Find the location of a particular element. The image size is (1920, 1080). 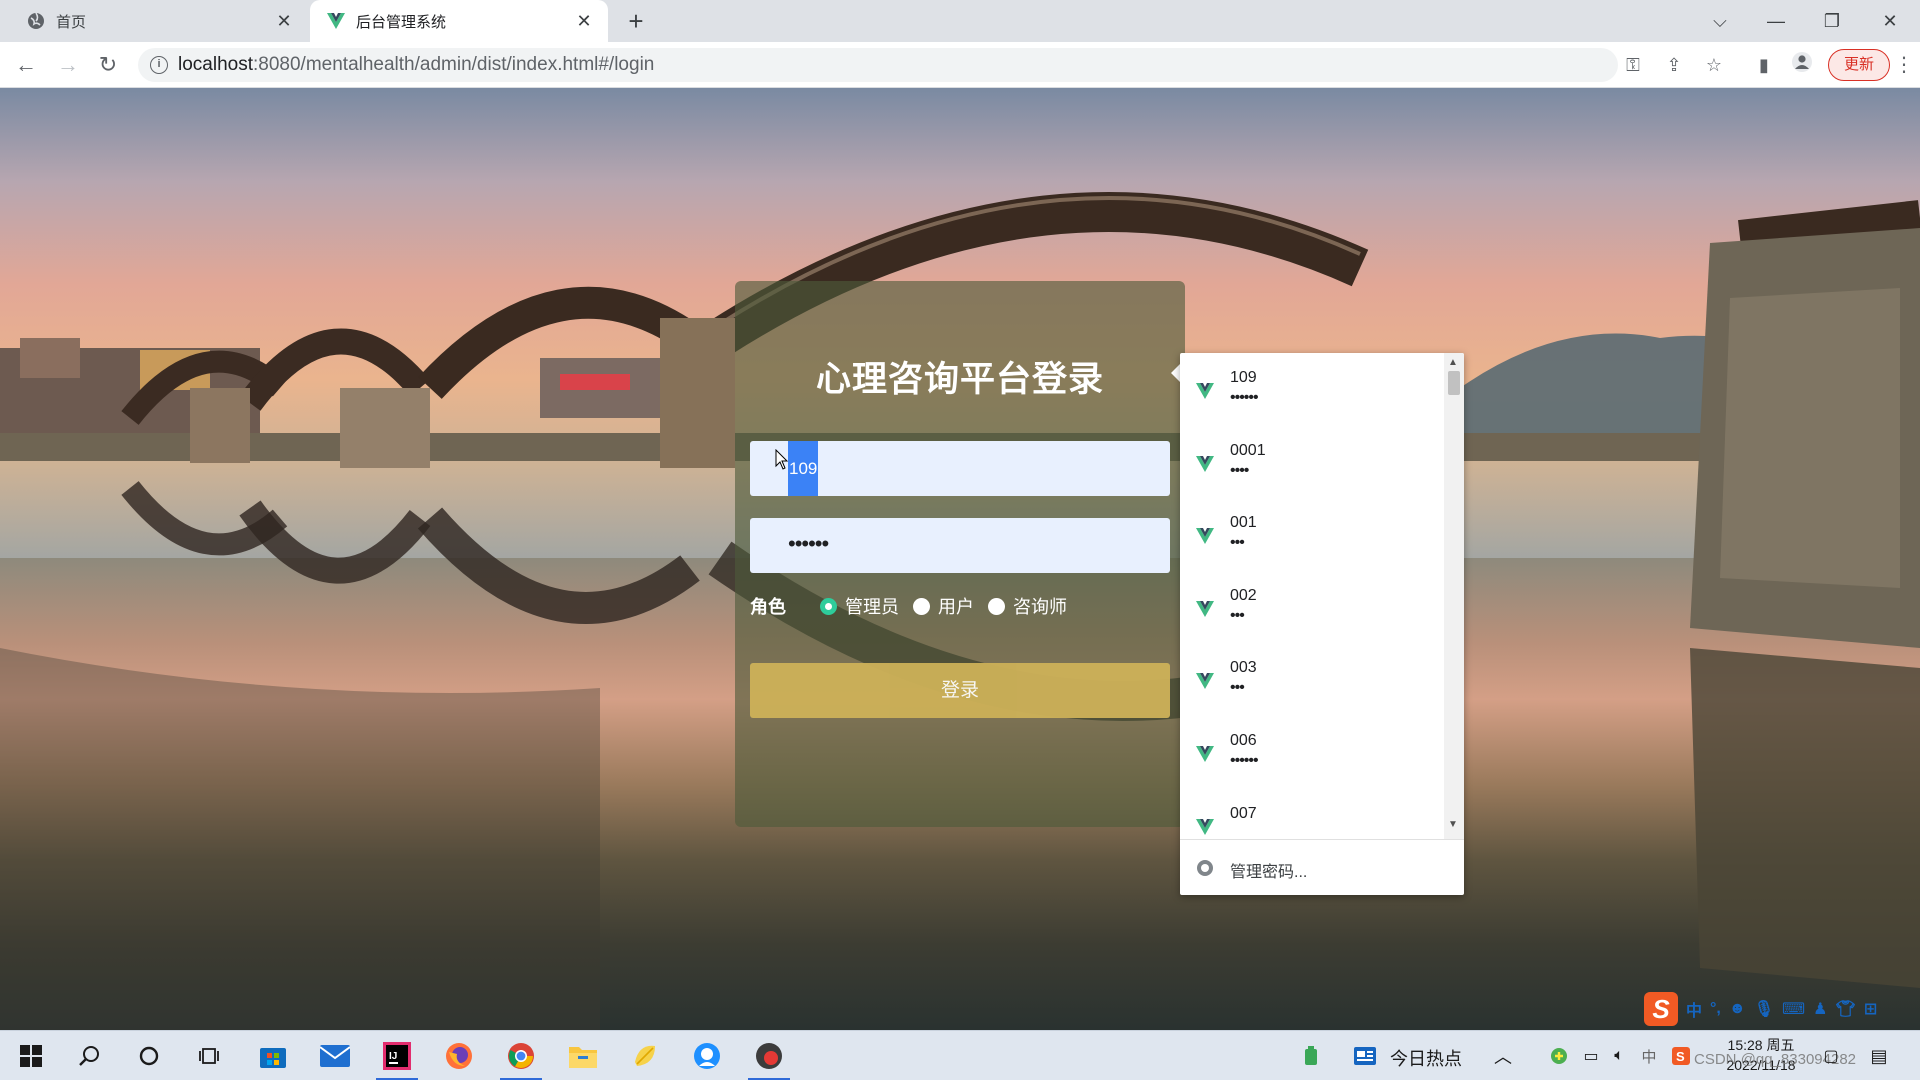

cortana-icon is located at coordinates (149, 1055).